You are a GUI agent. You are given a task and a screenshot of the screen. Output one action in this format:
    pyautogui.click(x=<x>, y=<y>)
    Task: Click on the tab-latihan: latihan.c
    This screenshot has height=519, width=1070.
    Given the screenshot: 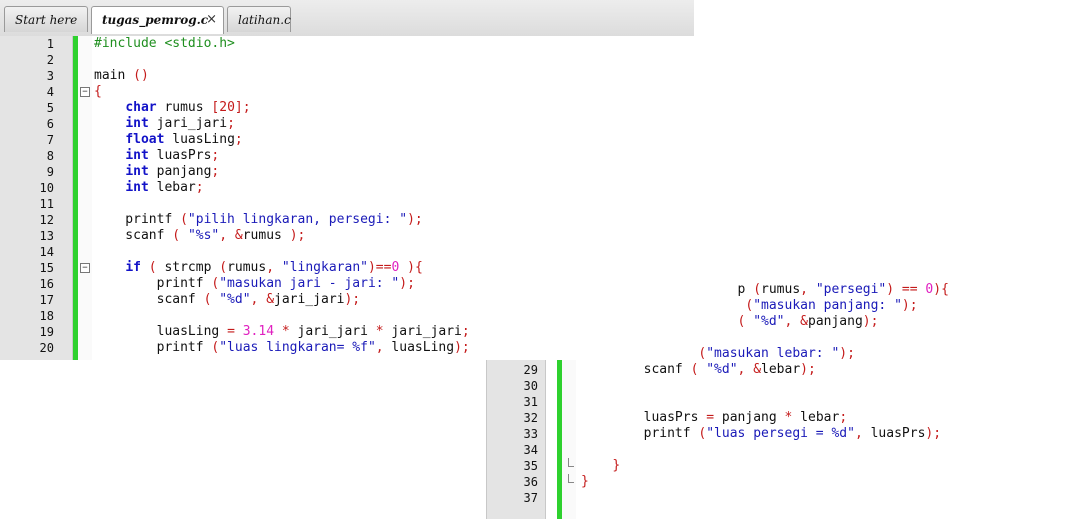 What is the action you would take?
    pyautogui.click(x=259, y=19)
    